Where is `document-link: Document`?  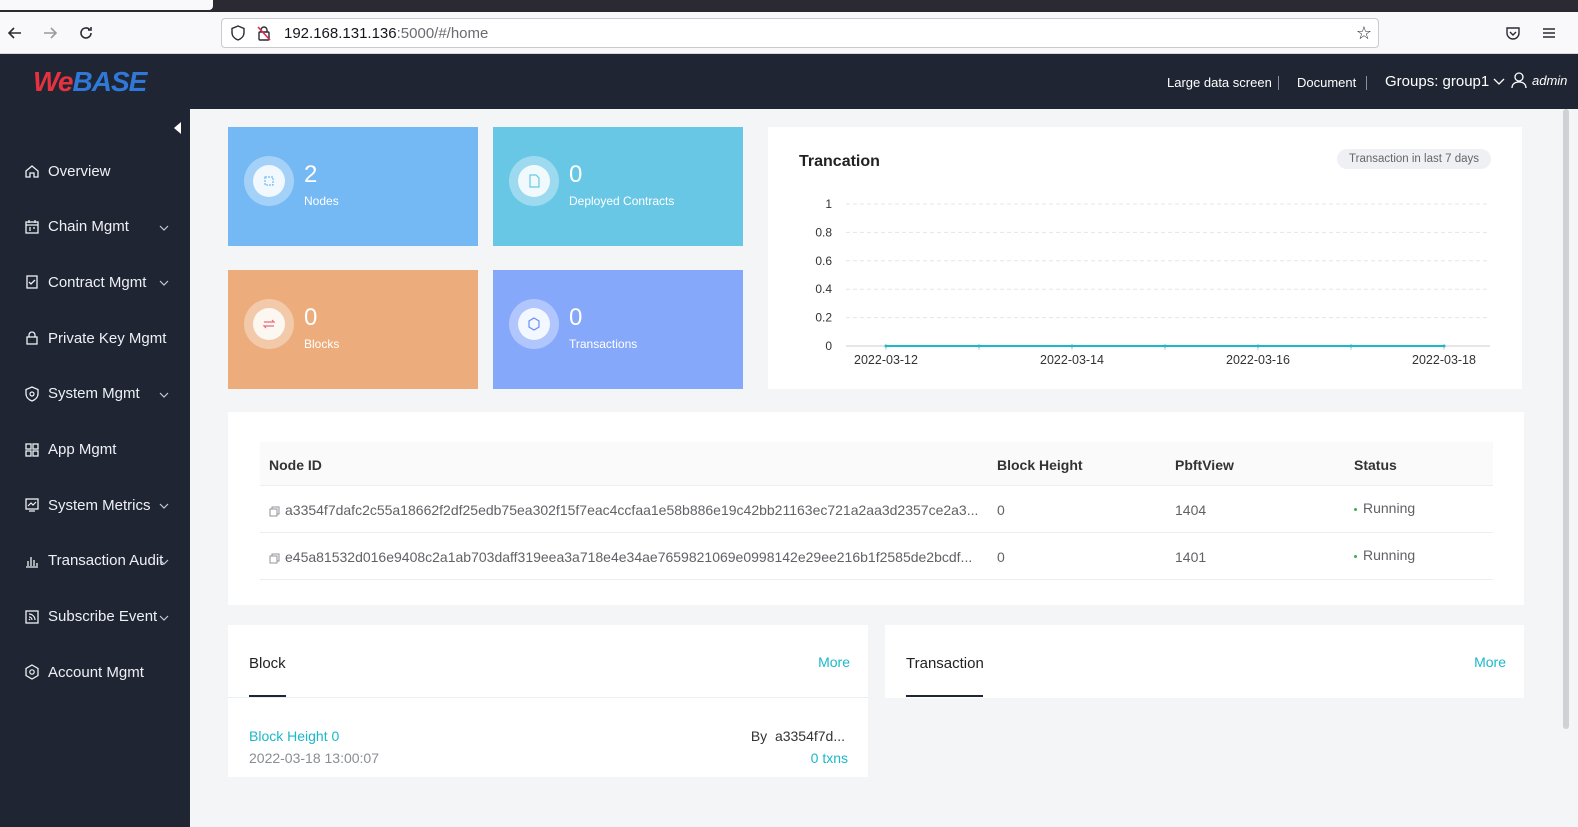
document-link: Document is located at coordinates (1326, 82).